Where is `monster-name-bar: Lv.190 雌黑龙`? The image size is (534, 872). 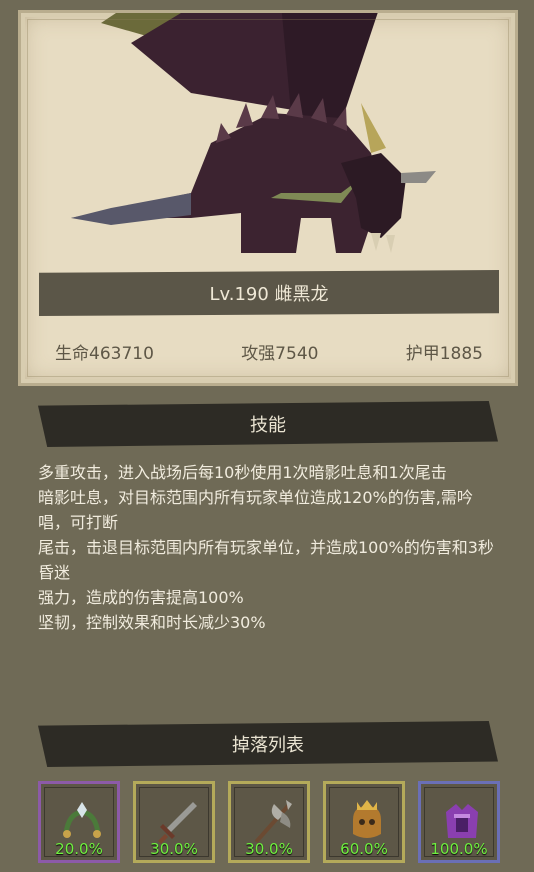 monster-name-bar: Lv.190 雌黑龙 is located at coordinates (269, 293).